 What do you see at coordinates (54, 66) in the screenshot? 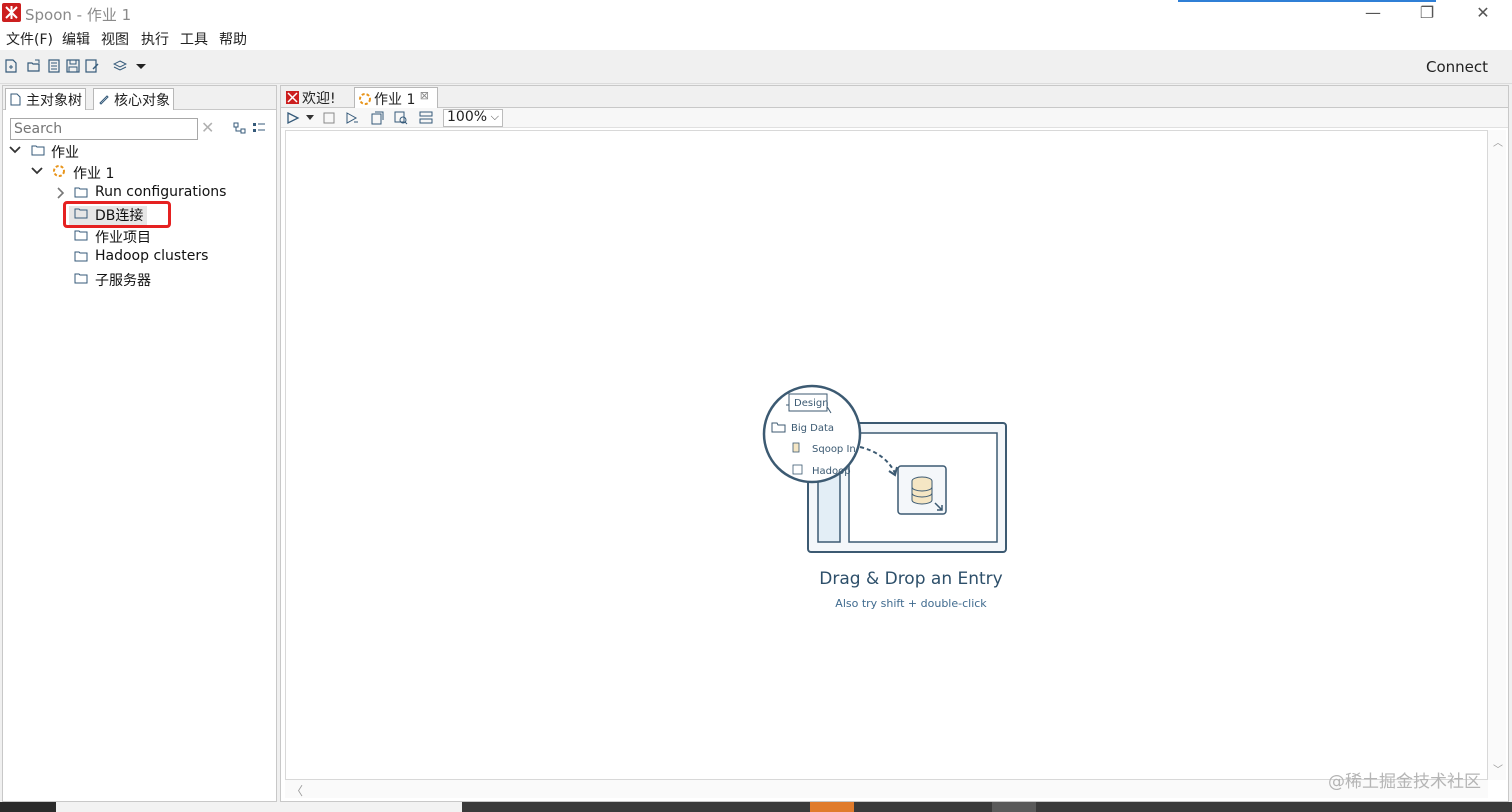
I see `explore-icon` at bounding box center [54, 66].